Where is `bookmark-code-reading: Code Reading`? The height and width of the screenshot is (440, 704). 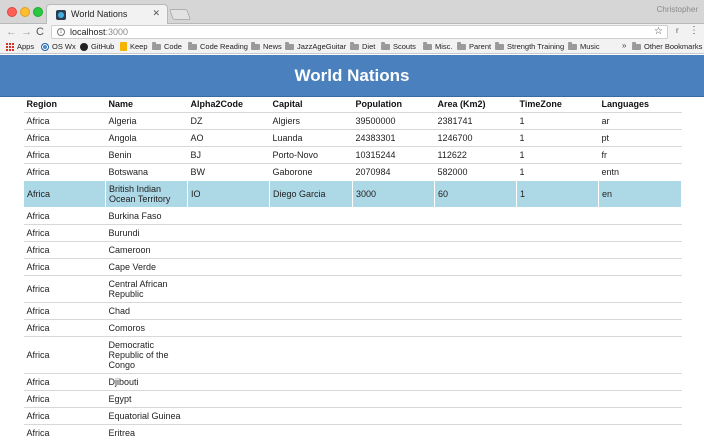
bookmark-code-reading: Code Reading is located at coordinates (218, 46).